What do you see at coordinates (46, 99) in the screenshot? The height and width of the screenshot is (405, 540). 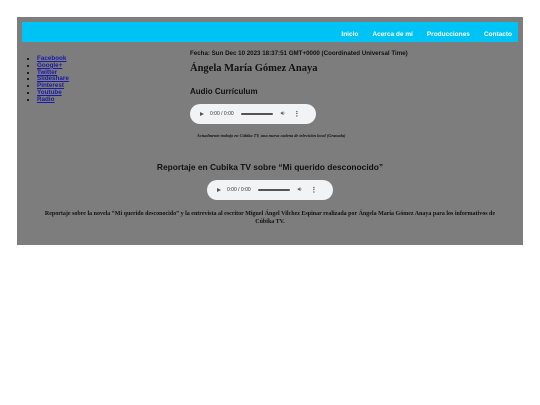 I see `link-radio: Radio` at bounding box center [46, 99].